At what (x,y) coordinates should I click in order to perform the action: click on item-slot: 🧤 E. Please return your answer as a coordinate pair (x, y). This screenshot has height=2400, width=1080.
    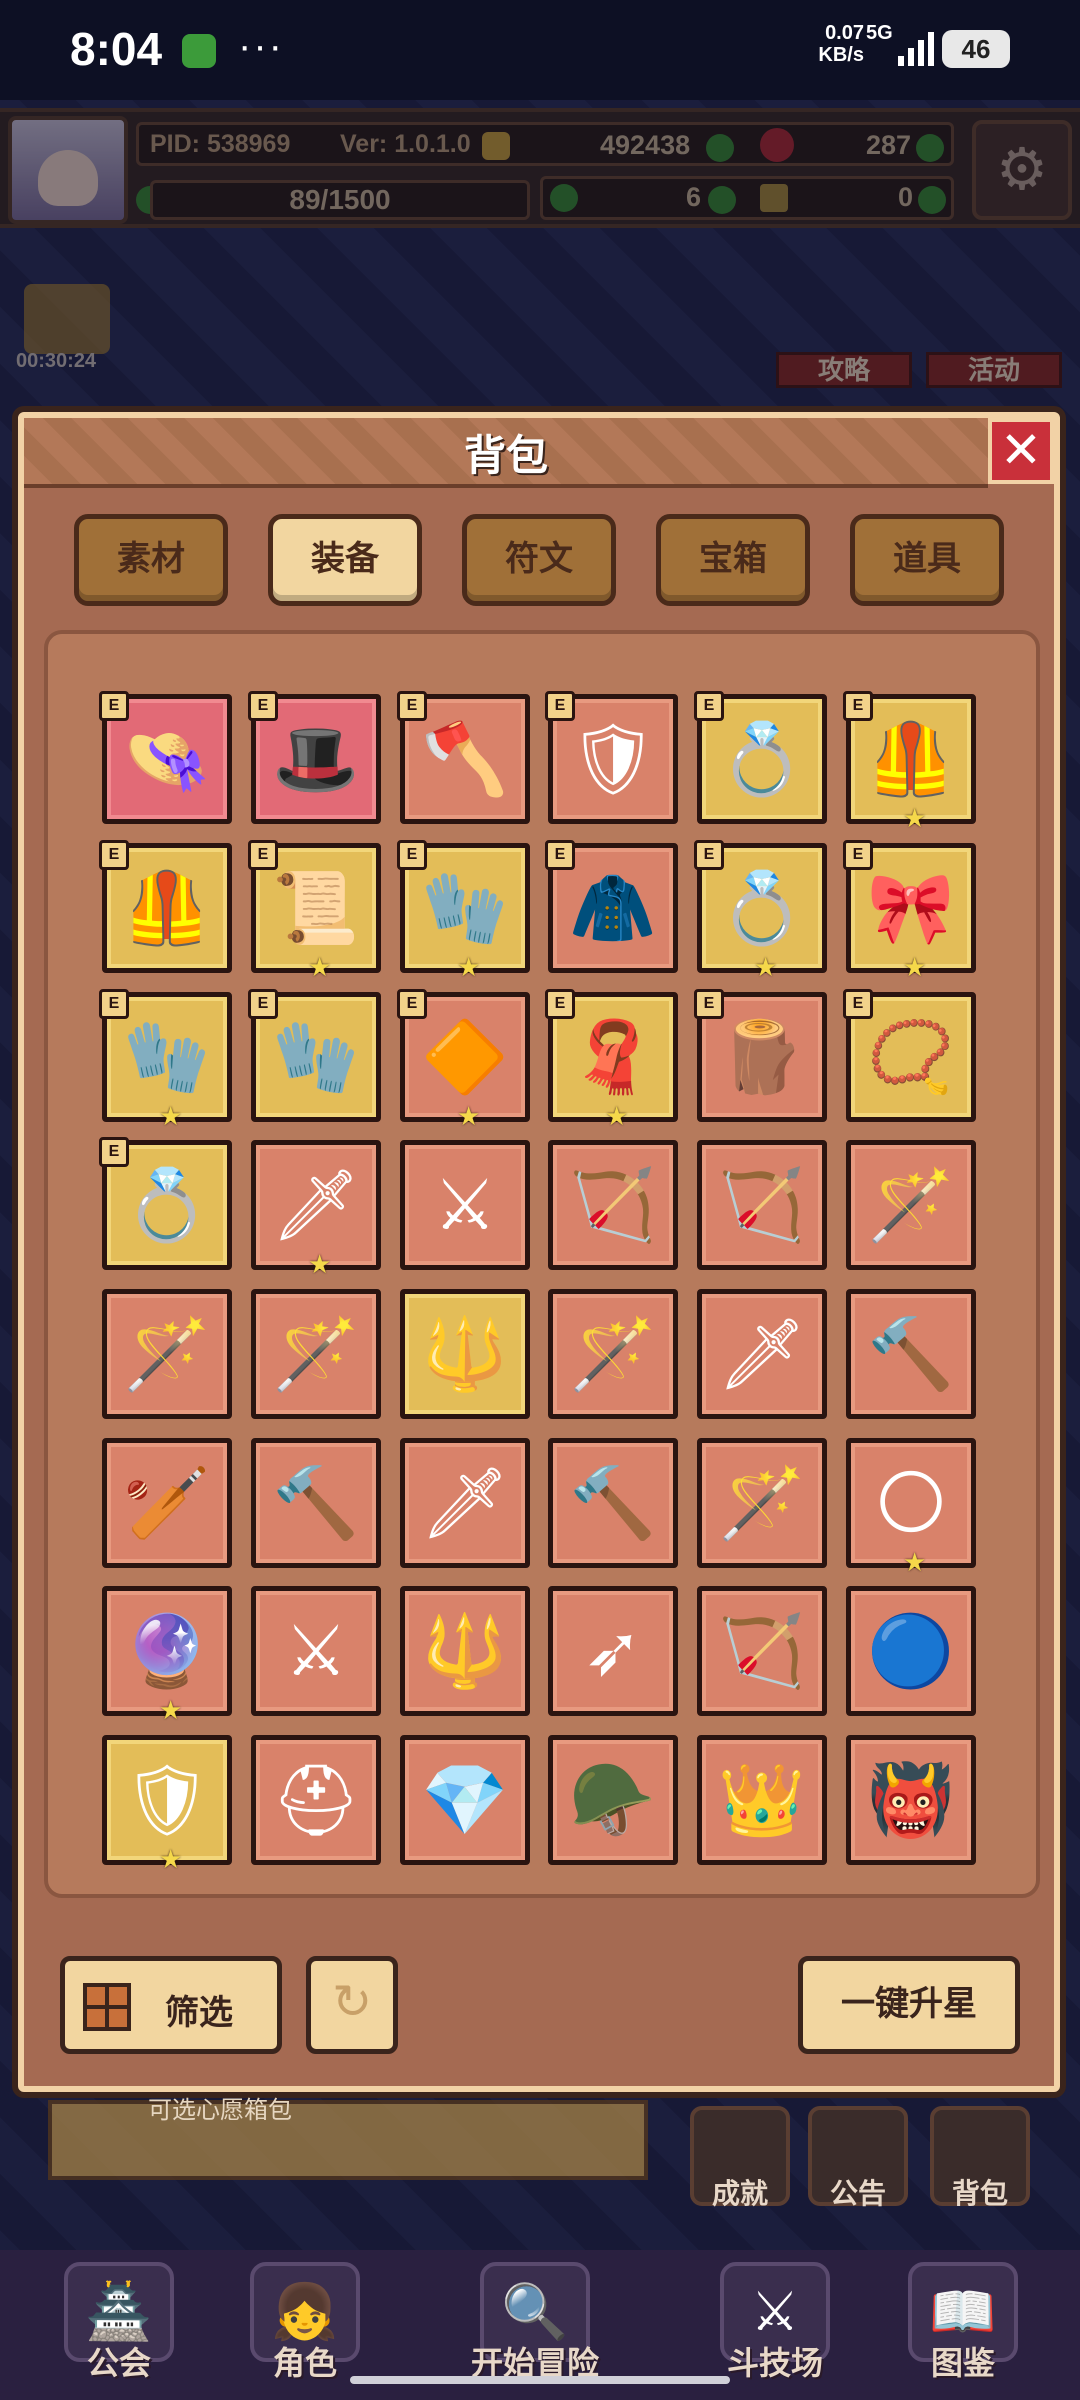
    Looking at the image, I should click on (314, 1055).